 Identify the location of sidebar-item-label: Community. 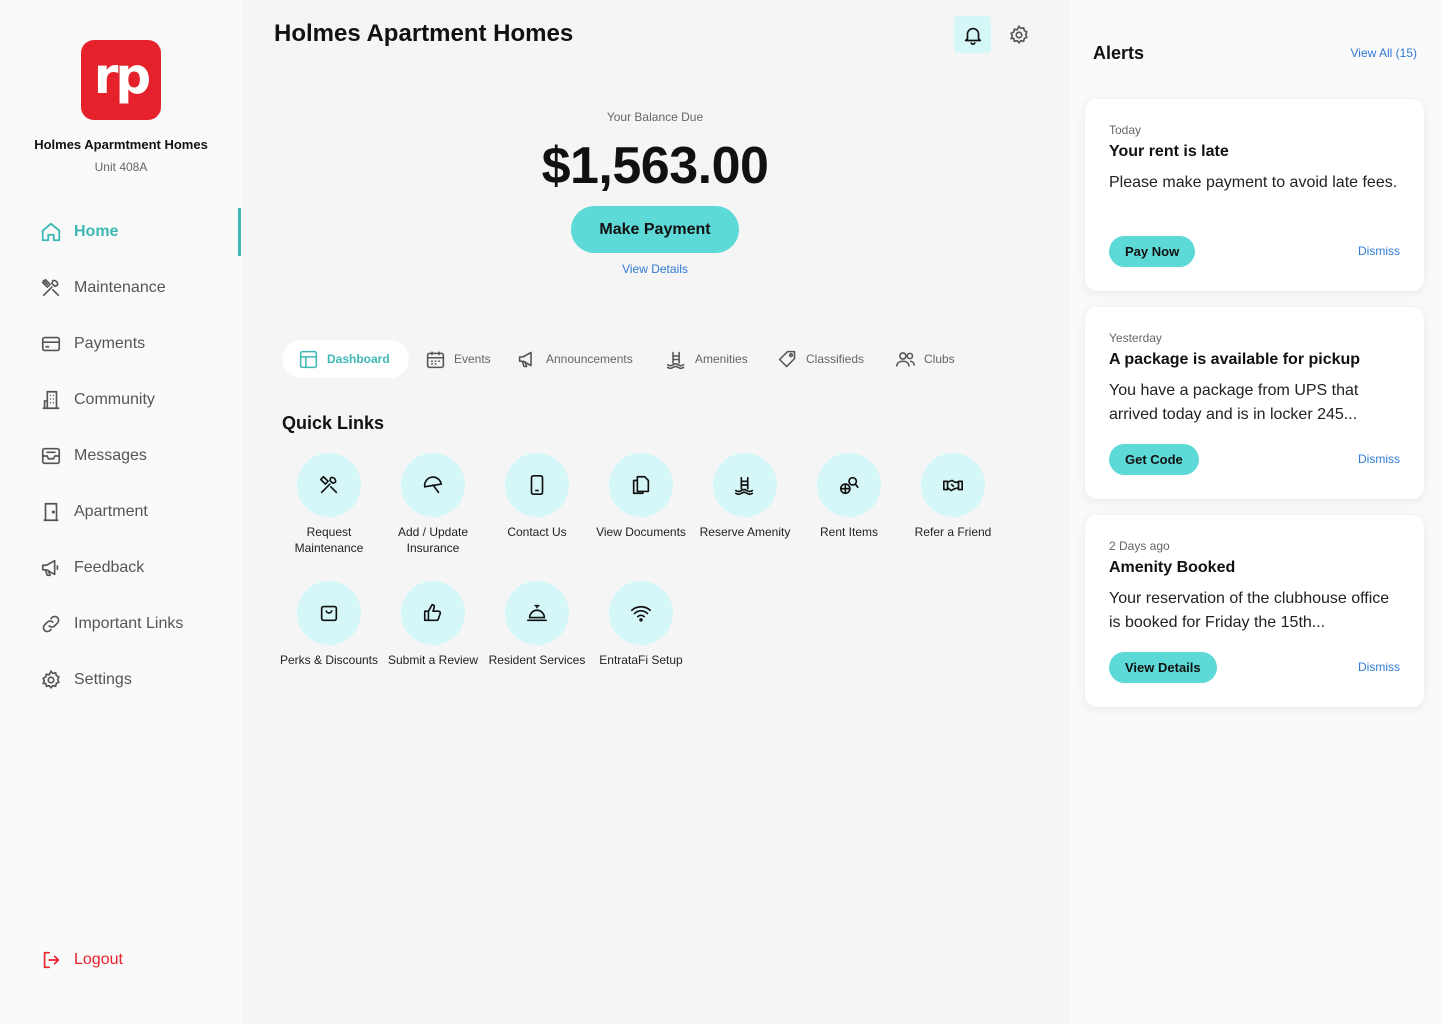
(114, 399).